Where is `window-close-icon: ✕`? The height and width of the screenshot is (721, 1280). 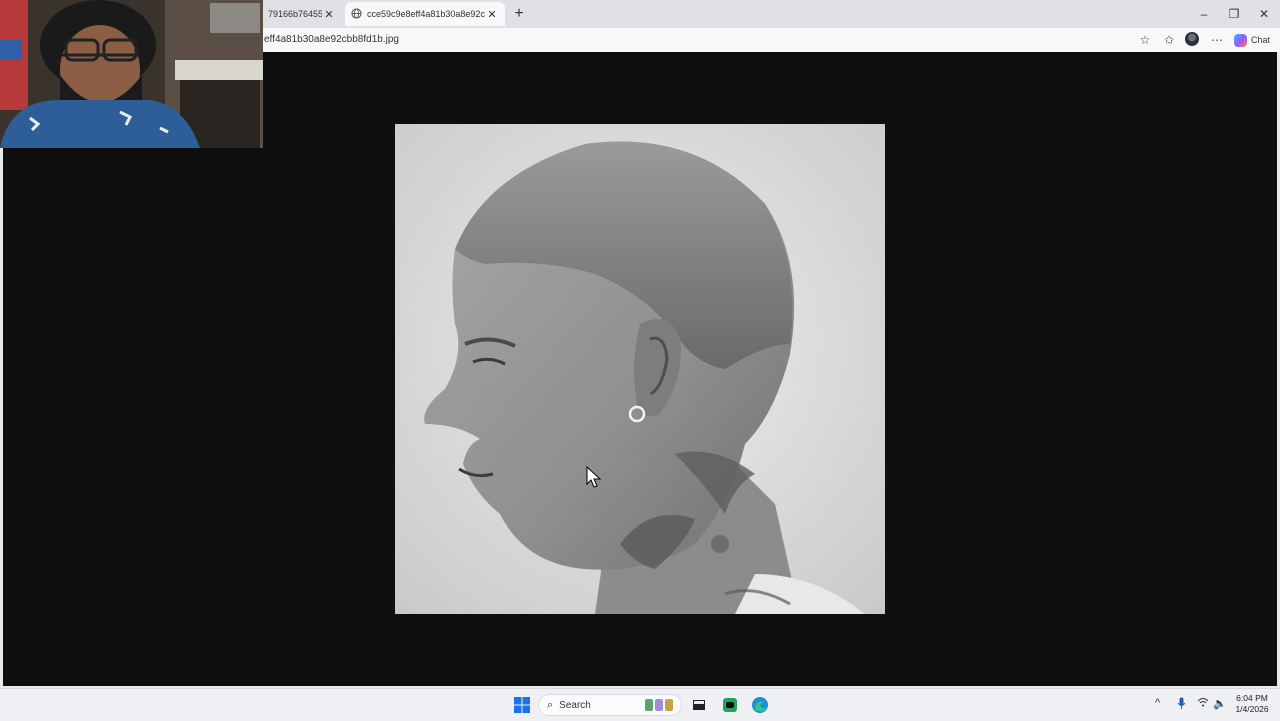 window-close-icon: ✕ is located at coordinates (1264, 14).